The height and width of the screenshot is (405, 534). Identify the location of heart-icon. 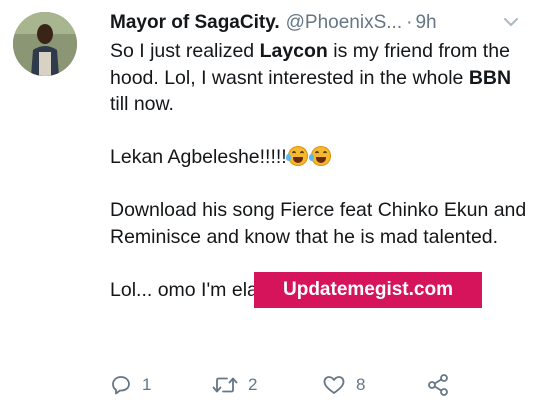
(334, 385).